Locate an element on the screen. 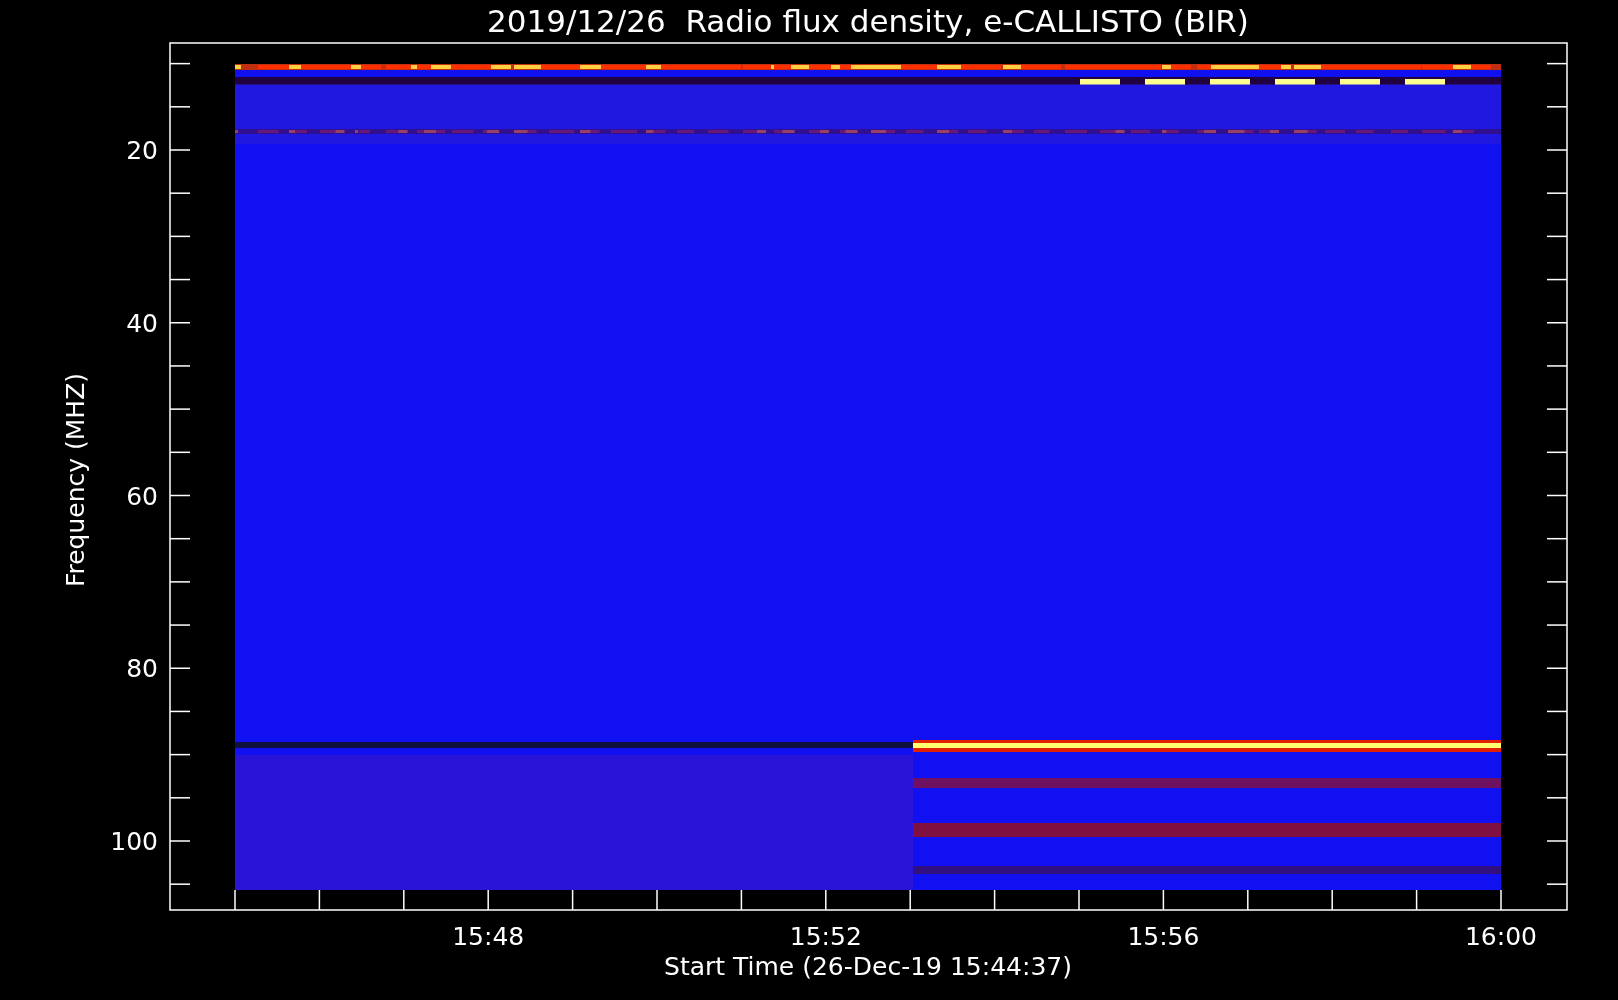 The image size is (1618, 1000). x-tick-label: 15:52 is located at coordinates (825, 936).